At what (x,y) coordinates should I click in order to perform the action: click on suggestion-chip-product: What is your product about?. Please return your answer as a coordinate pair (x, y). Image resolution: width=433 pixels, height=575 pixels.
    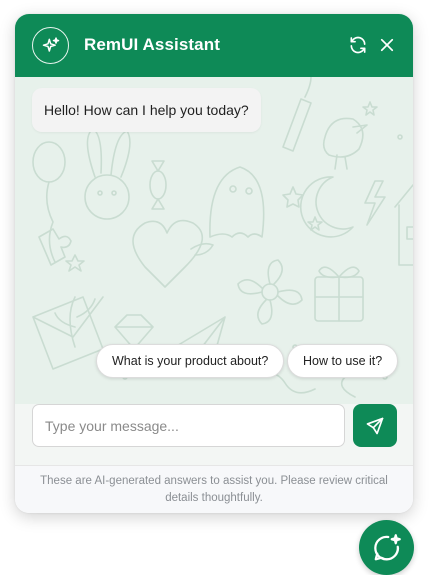
    Looking at the image, I should click on (190, 361).